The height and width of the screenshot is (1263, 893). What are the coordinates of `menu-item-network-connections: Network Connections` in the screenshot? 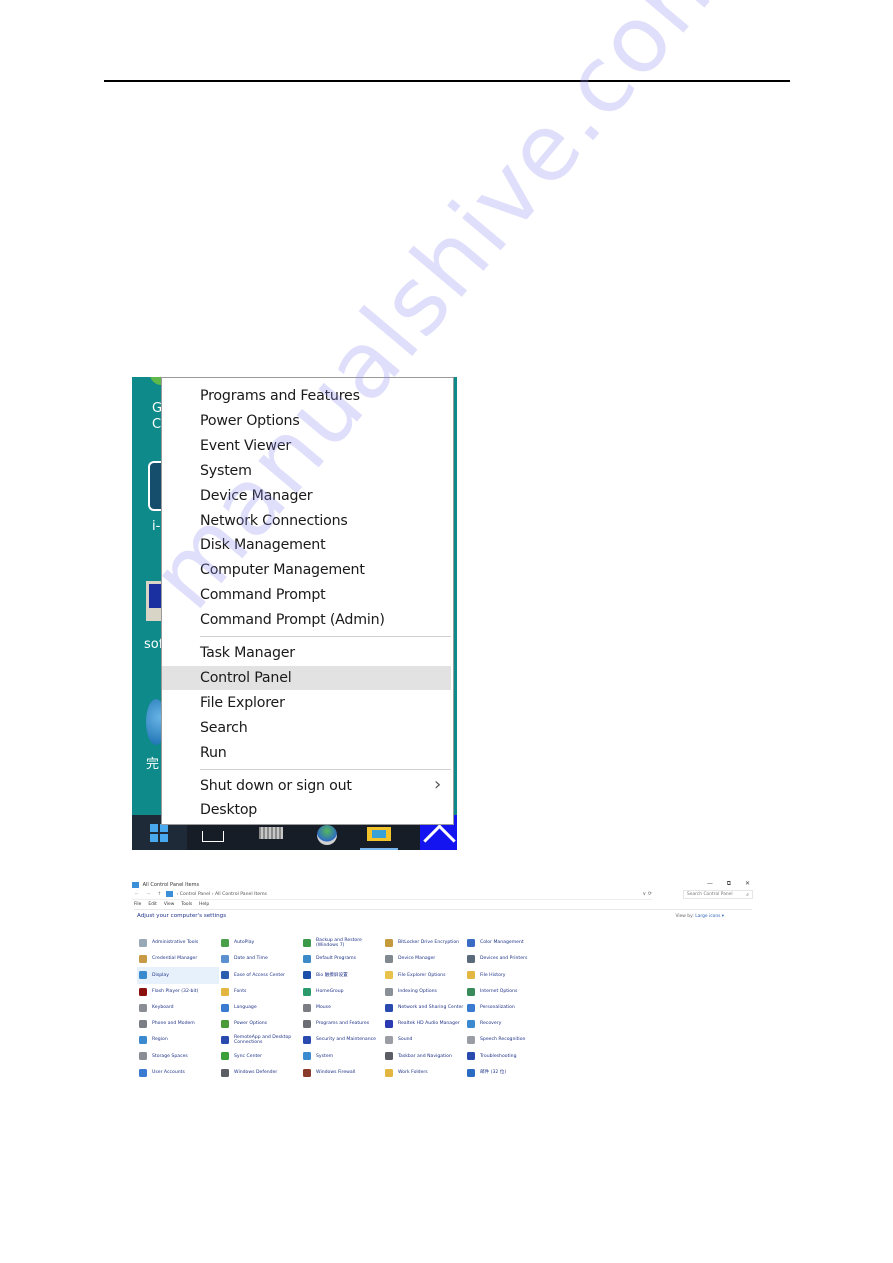 It's located at (306, 521).